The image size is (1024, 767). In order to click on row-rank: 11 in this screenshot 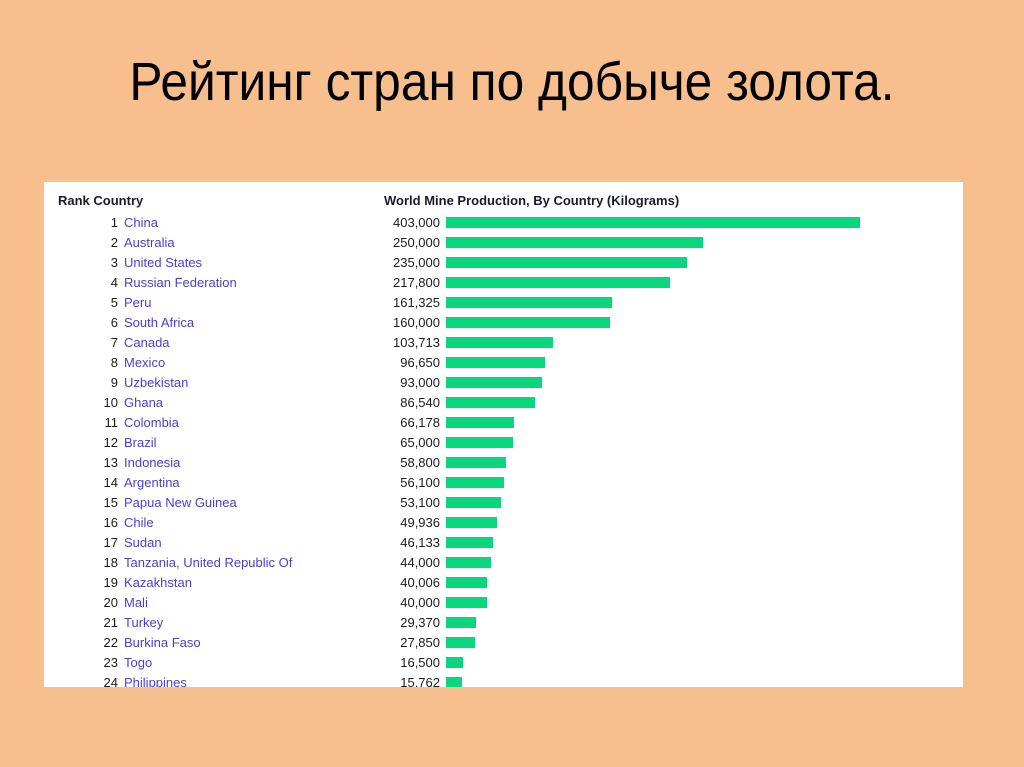, I will do `click(111, 422)`.